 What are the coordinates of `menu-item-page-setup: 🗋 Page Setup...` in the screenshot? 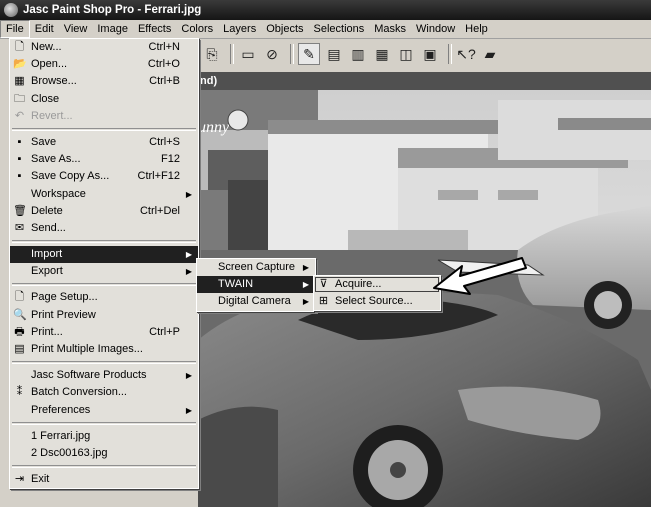 It's located at (104, 297).